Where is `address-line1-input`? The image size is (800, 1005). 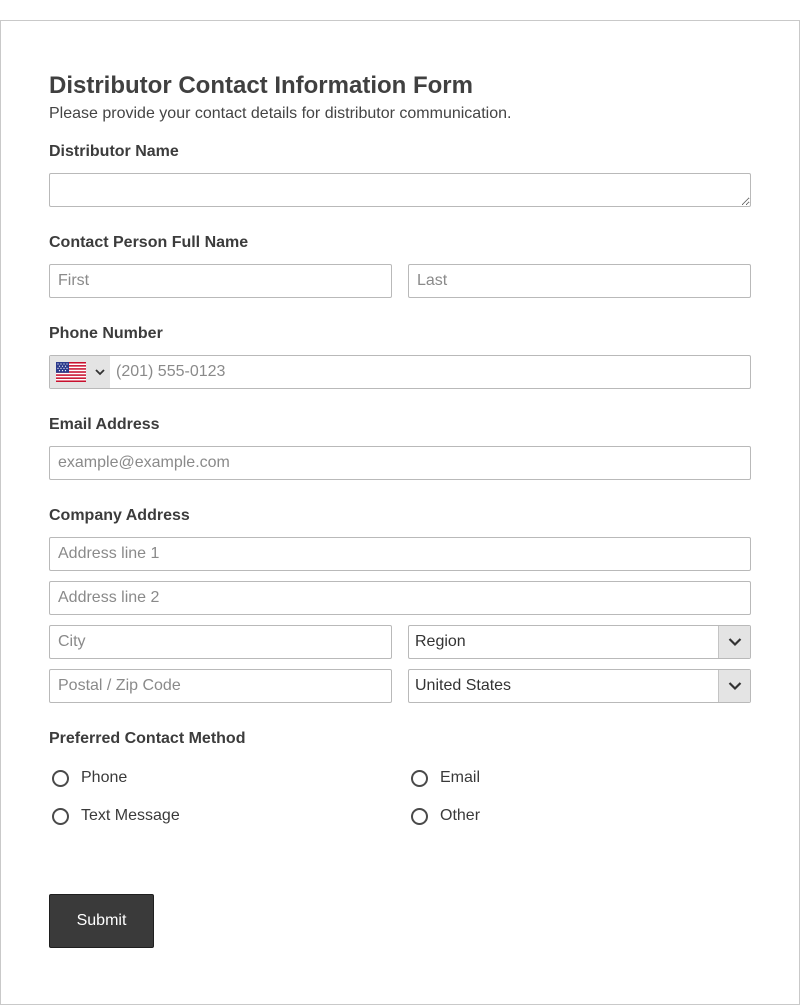 address-line1-input is located at coordinates (400, 554).